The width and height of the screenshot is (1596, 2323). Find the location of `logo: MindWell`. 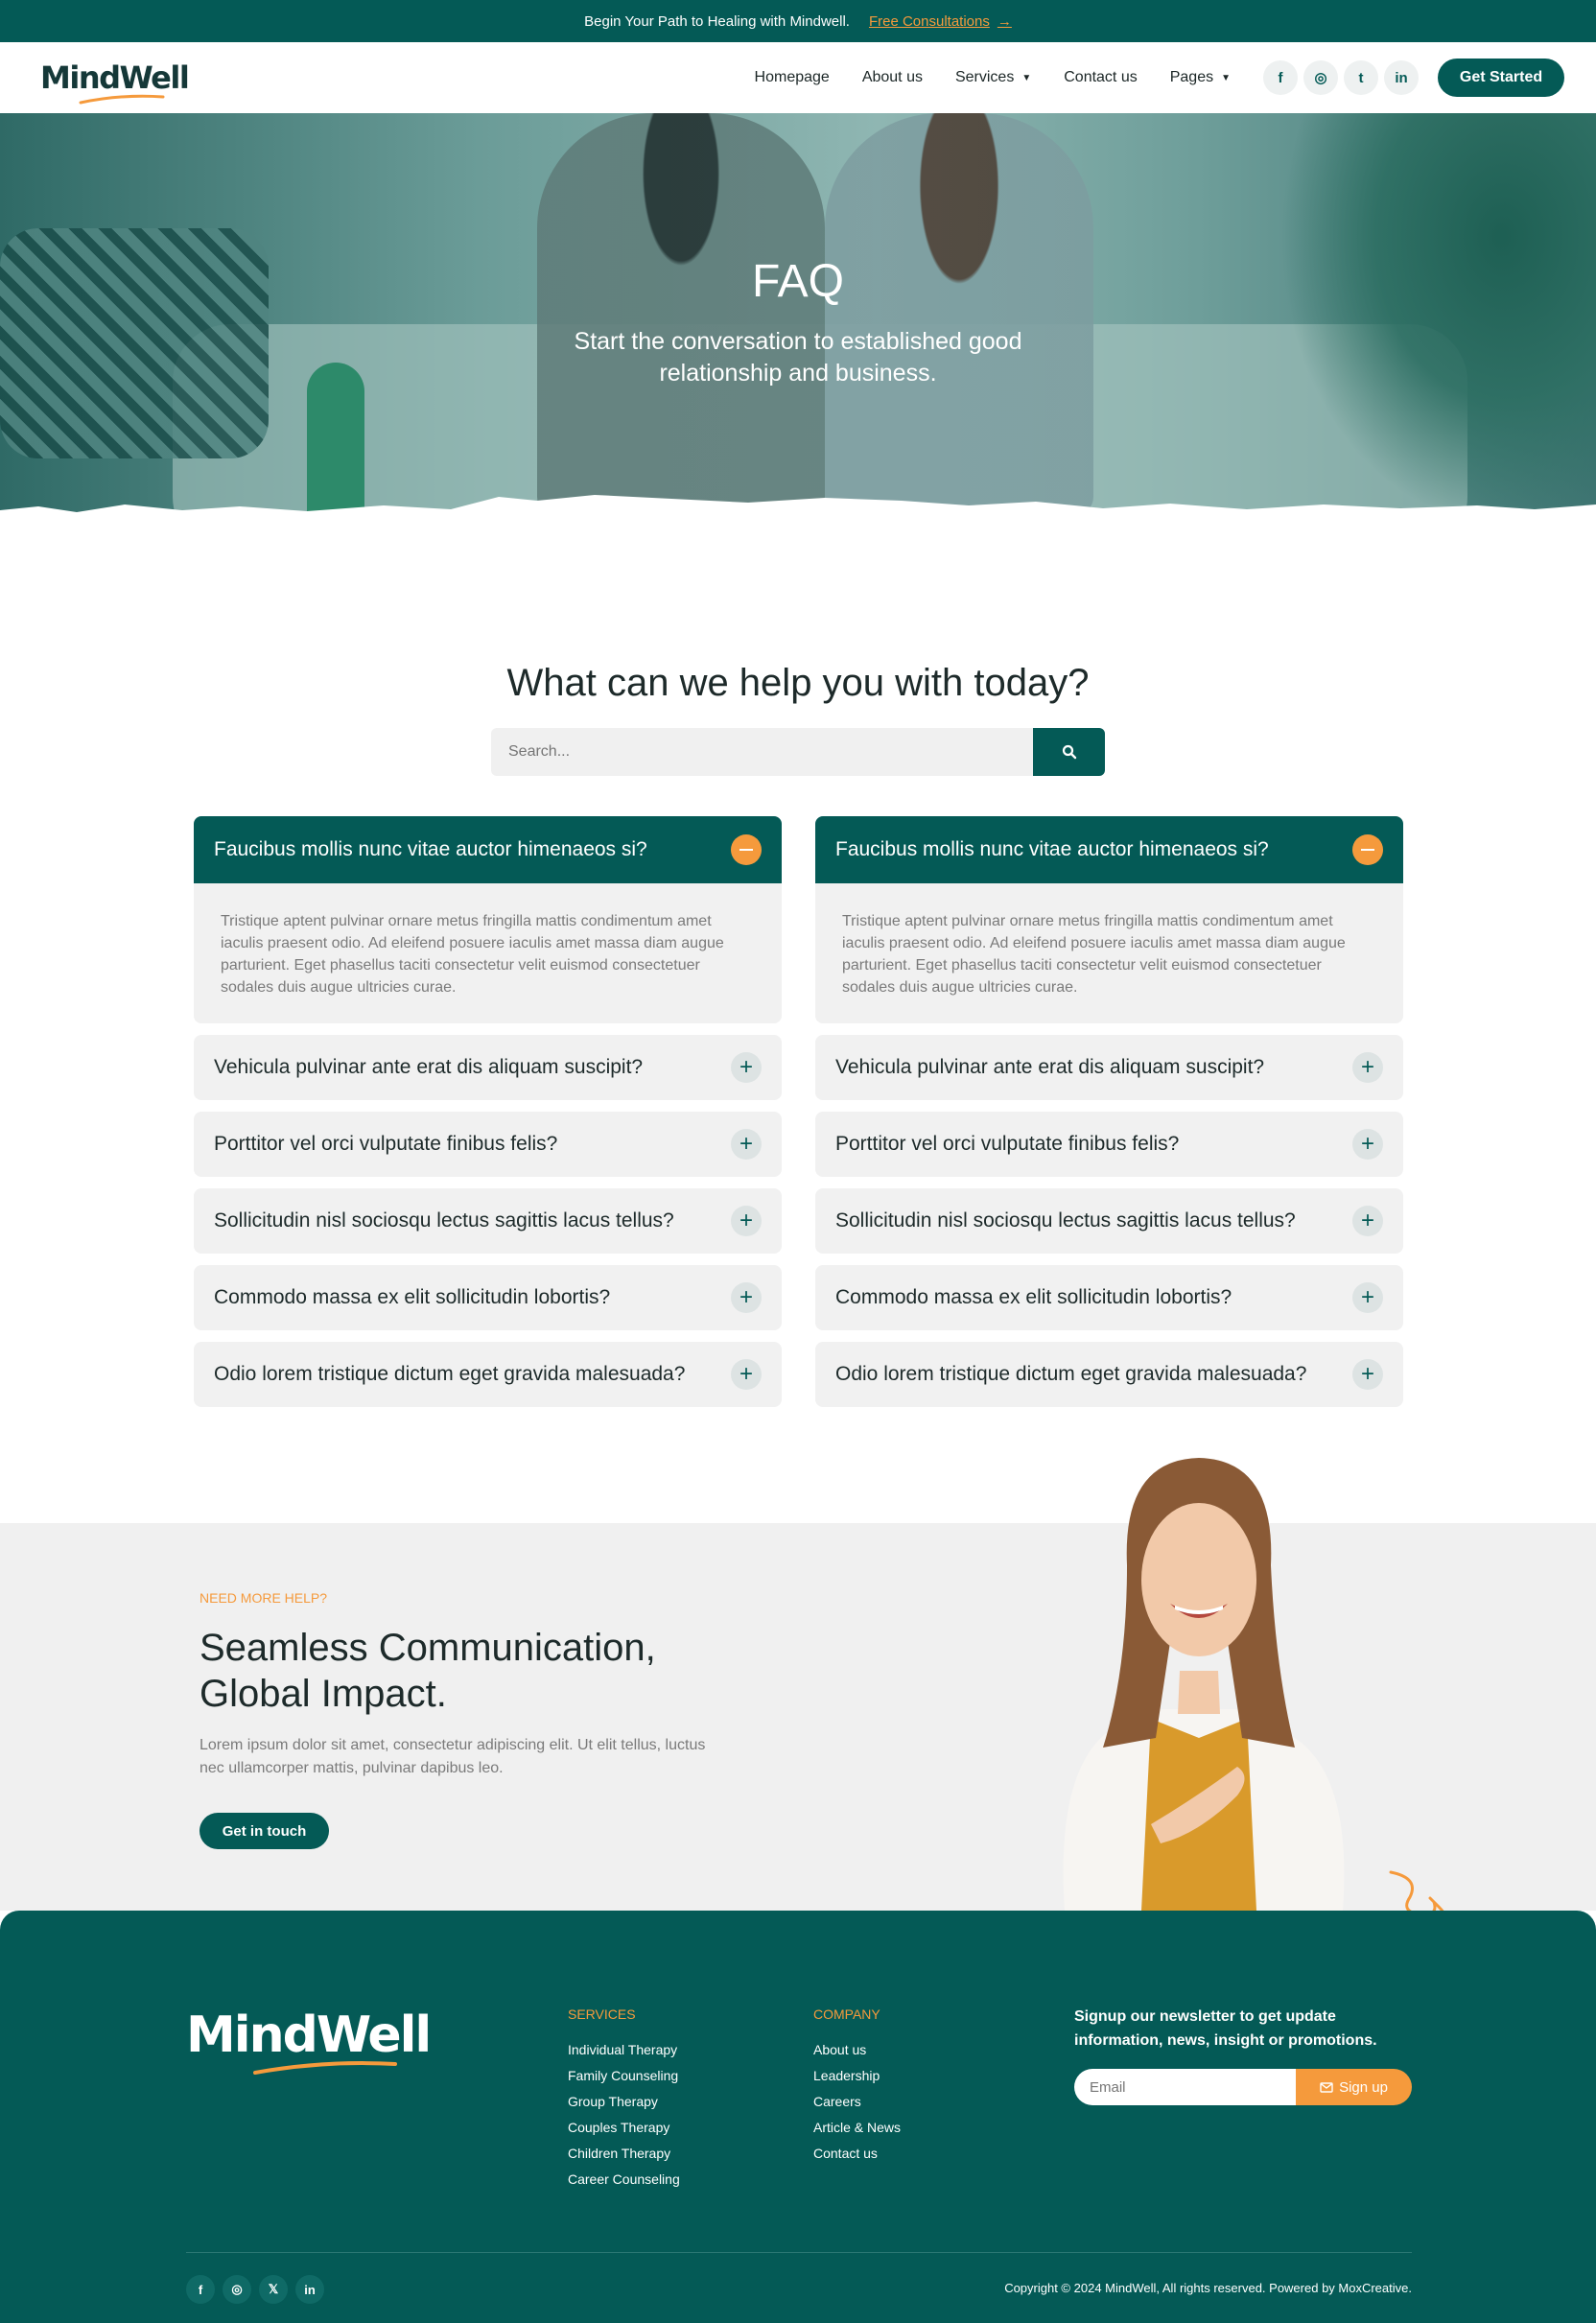

logo: MindWell is located at coordinates (115, 82).